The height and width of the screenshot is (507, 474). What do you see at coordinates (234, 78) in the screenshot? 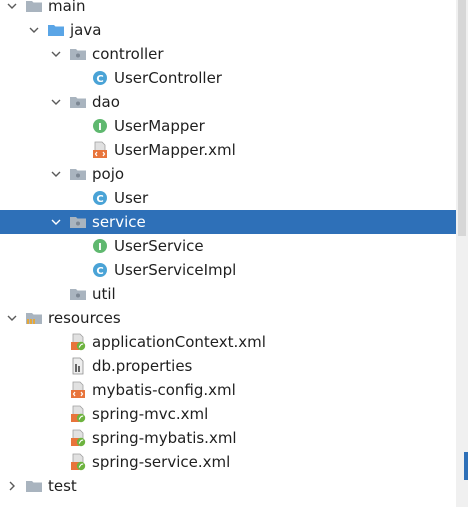
I see `tree-row-usercontroller: C UserController` at bounding box center [234, 78].